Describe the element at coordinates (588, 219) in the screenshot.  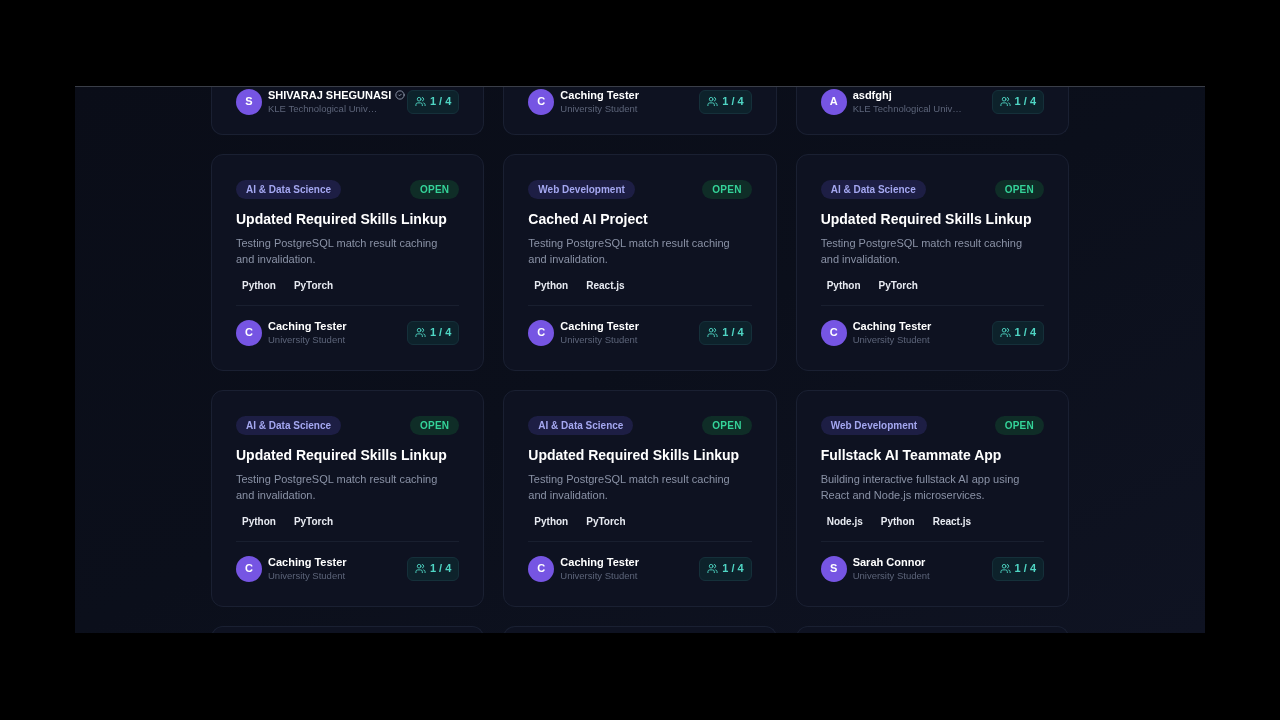
I see `project-title: Cached AI Project` at that location.